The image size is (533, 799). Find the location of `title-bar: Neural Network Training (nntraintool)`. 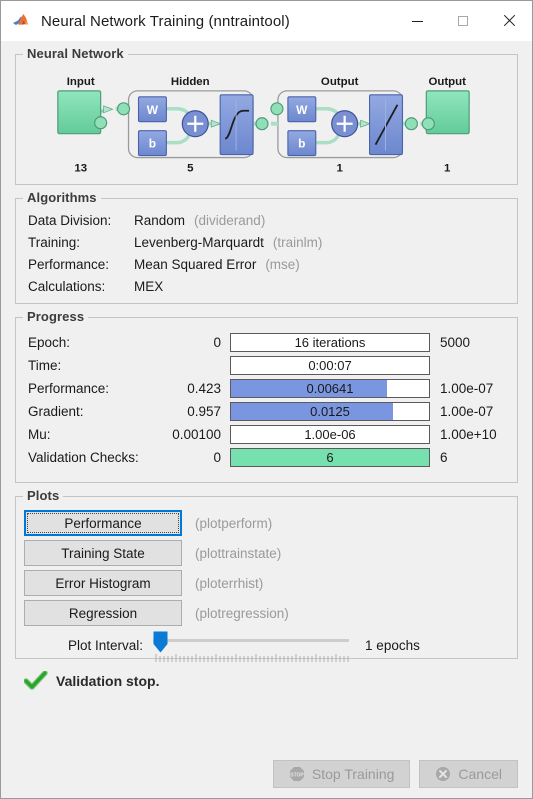

title-bar: Neural Network Training (nntraintool) is located at coordinates (266, 21).